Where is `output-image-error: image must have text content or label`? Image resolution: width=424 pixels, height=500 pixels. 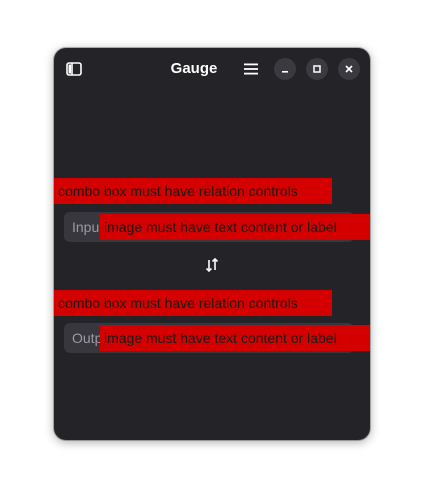 output-image-error: image must have text content or label is located at coordinates (235, 338).